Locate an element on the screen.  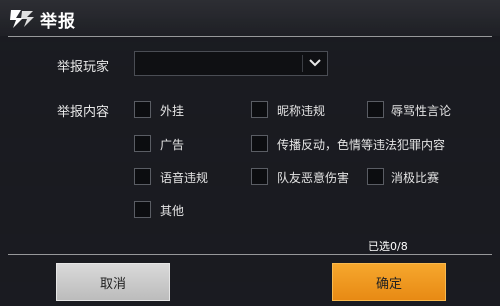
checkbox-label-abusive-speech: 辱骂性言论 is located at coordinates (421, 111).